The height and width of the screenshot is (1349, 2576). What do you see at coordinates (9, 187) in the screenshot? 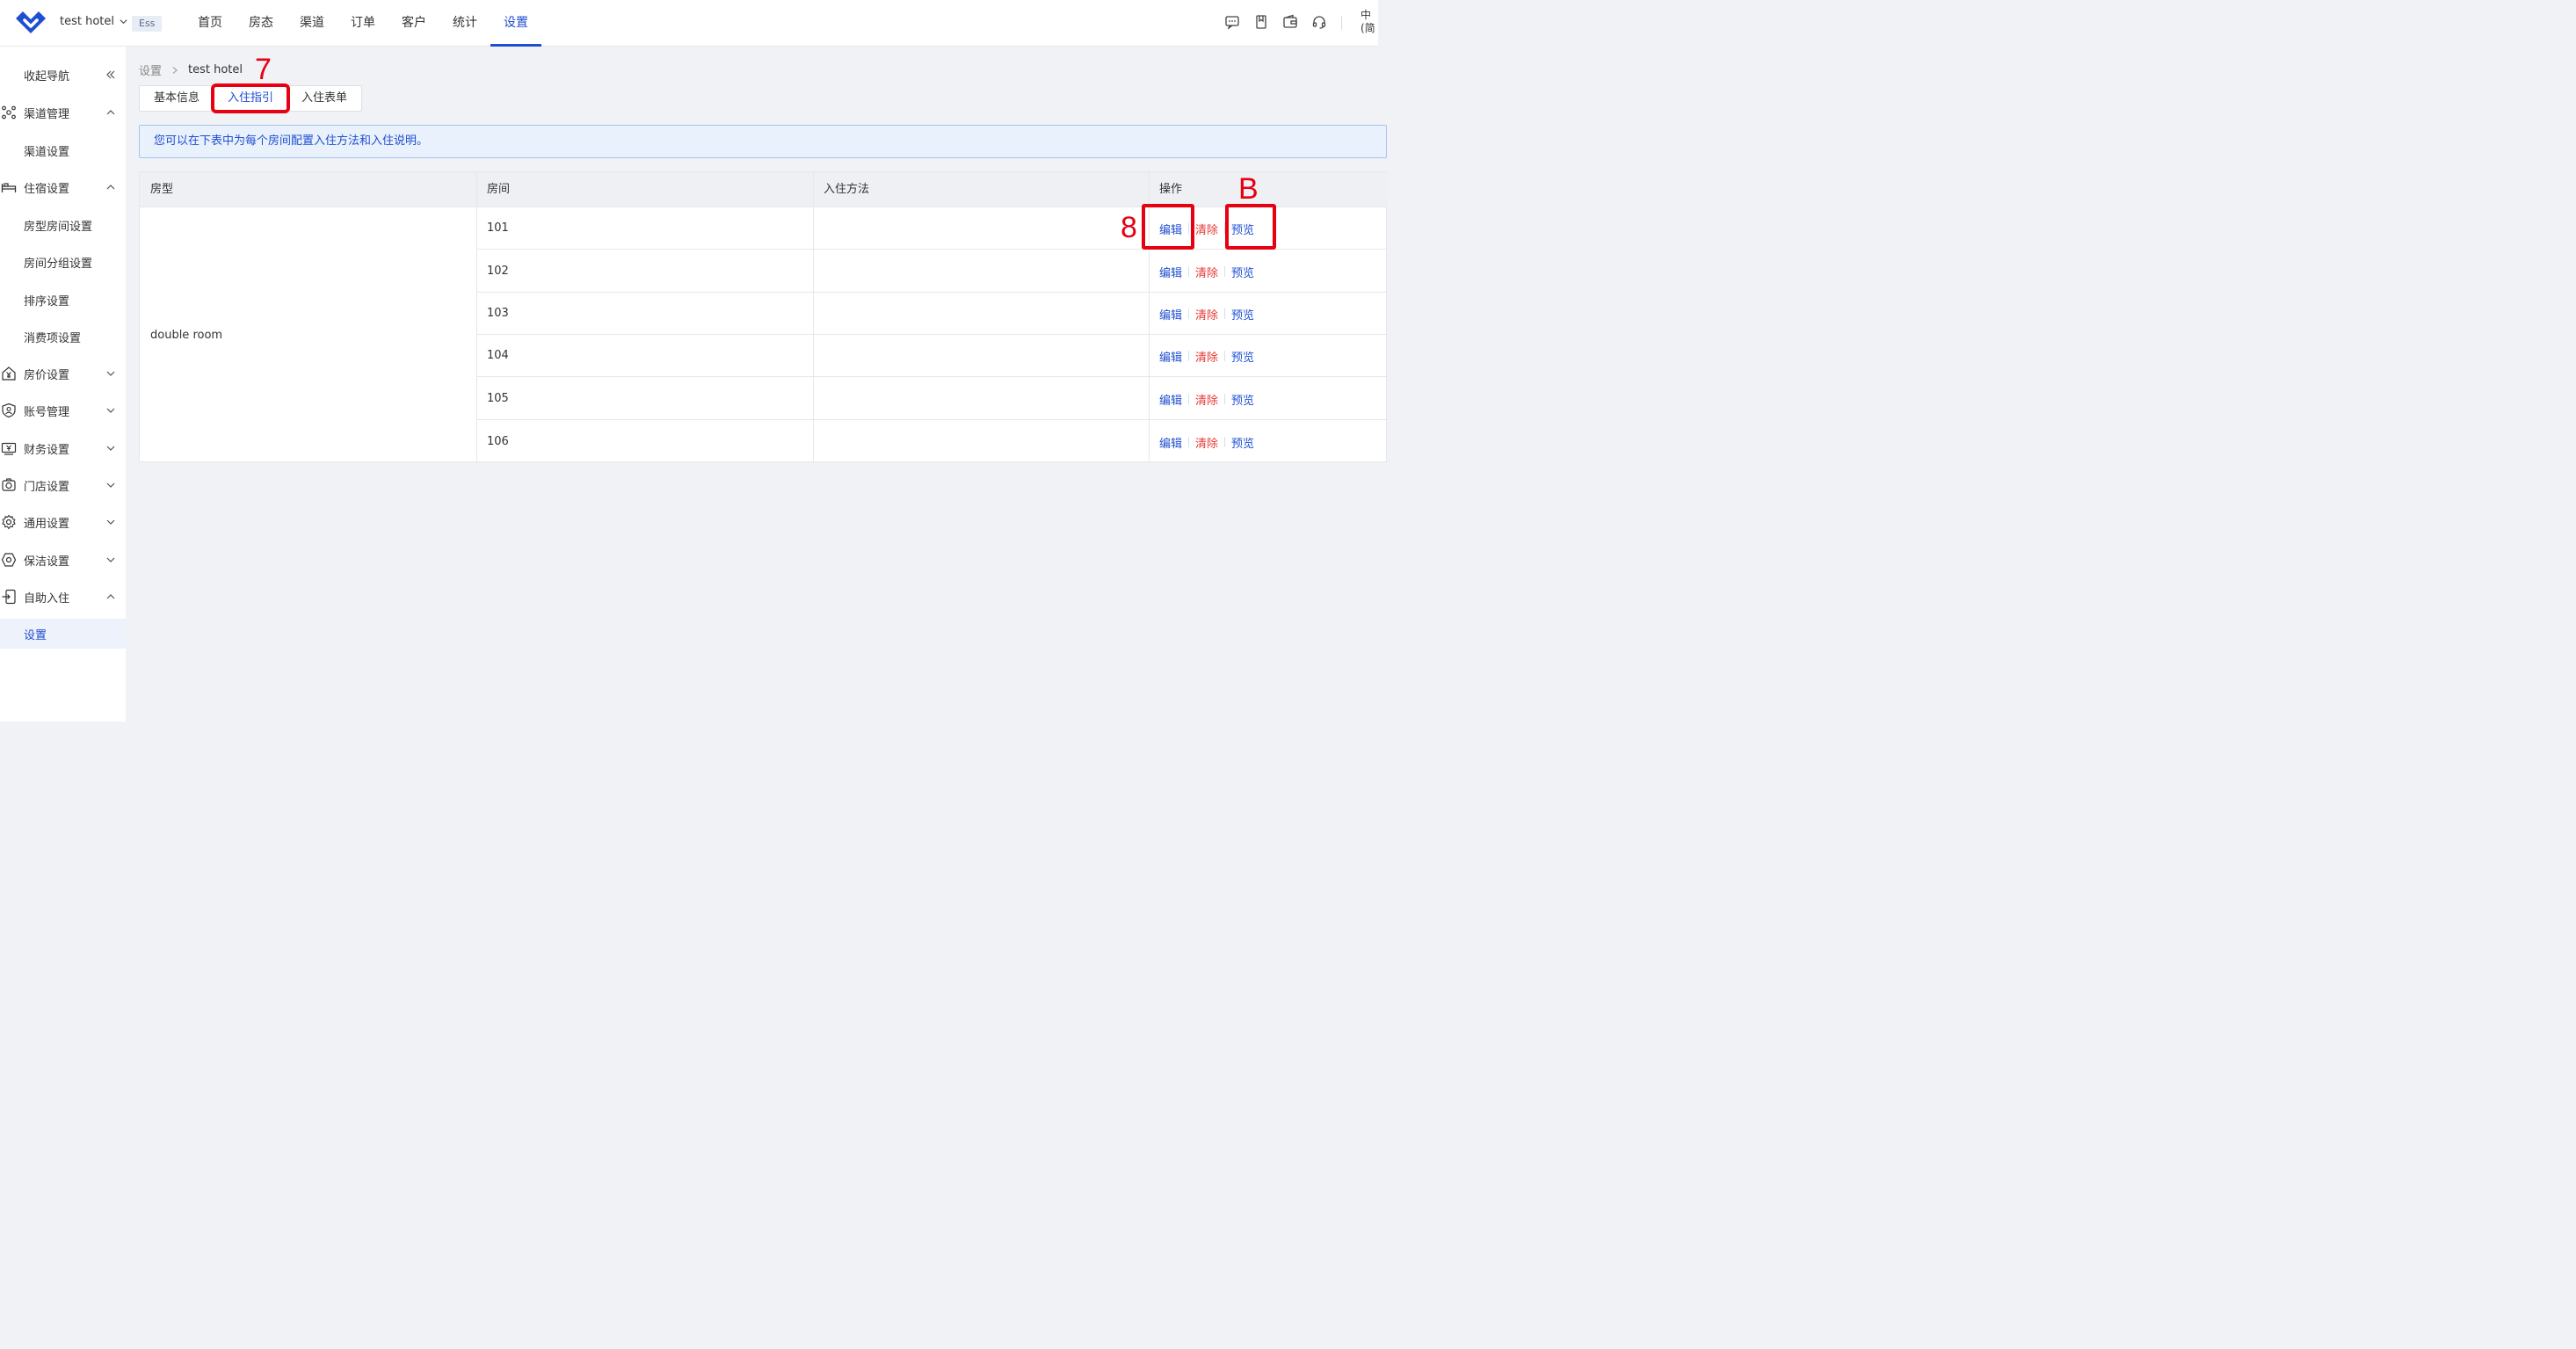
I see `bed-icon` at bounding box center [9, 187].